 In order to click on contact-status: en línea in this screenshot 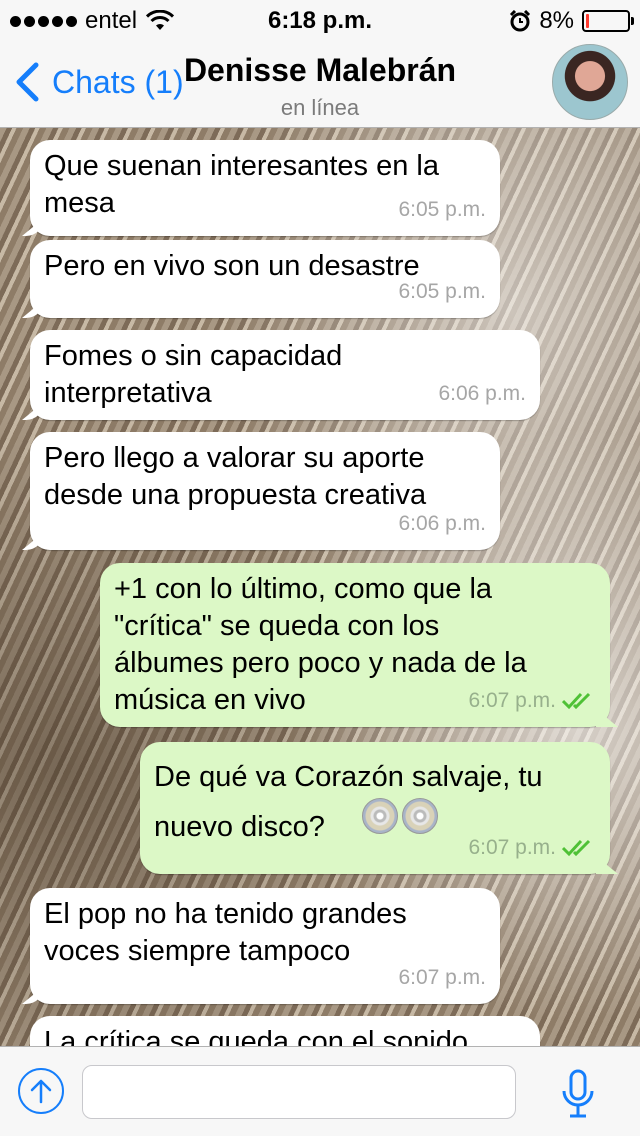, I will do `click(320, 107)`.